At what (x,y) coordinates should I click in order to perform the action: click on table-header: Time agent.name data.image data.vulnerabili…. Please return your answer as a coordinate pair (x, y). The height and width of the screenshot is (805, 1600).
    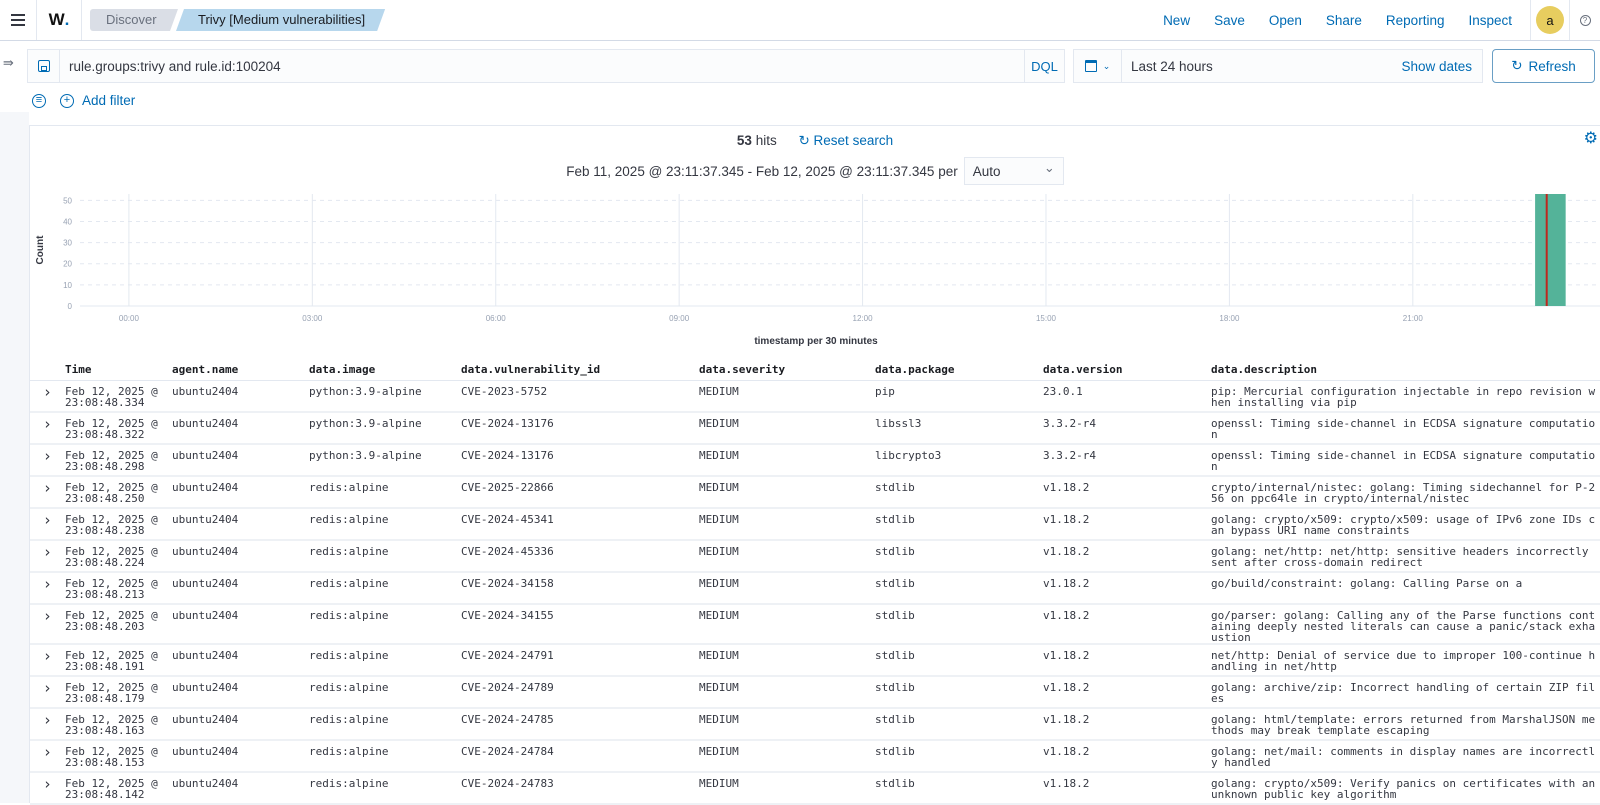
    Looking at the image, I should click on (815, 368).